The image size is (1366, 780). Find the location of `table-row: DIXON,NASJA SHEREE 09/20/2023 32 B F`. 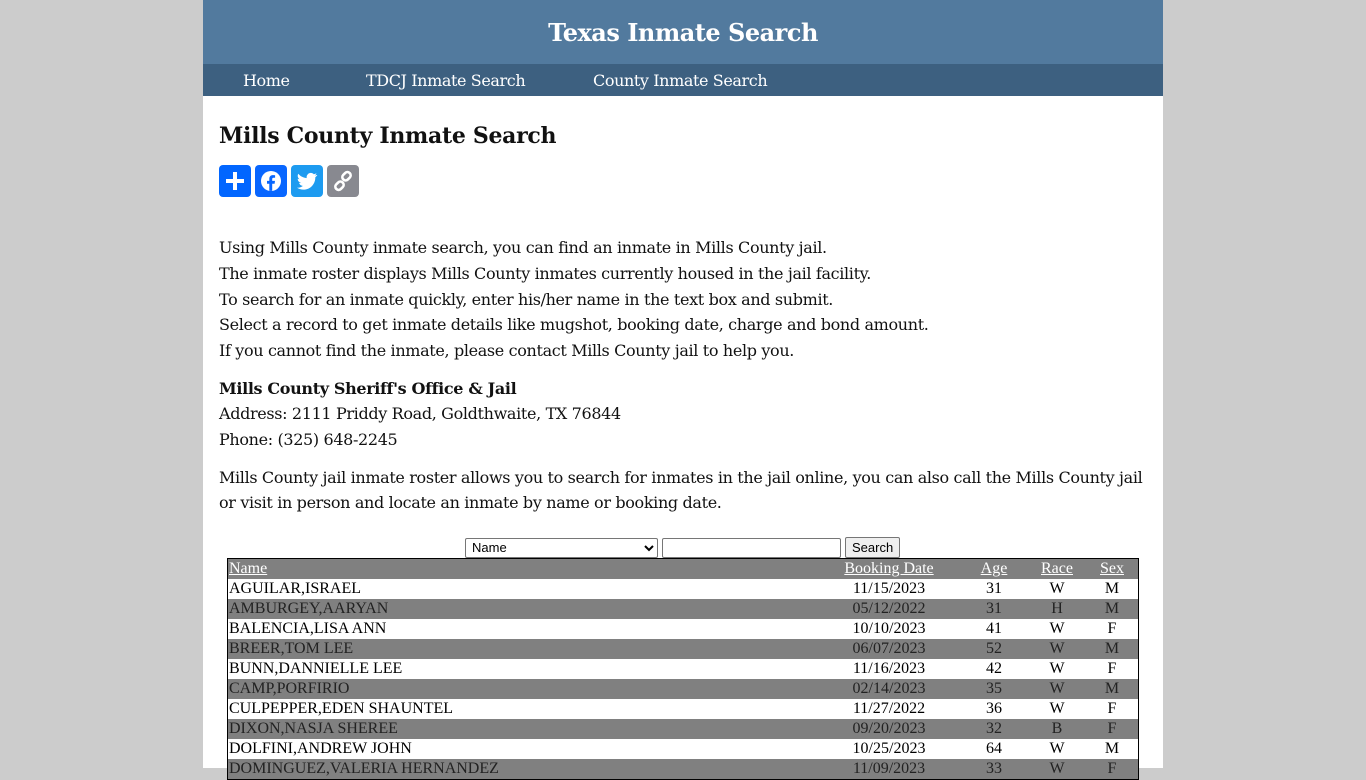

table-row: DIXON,NASJA SHEREE 09/20/2023 32 B F is located at coordinates (683, 729).